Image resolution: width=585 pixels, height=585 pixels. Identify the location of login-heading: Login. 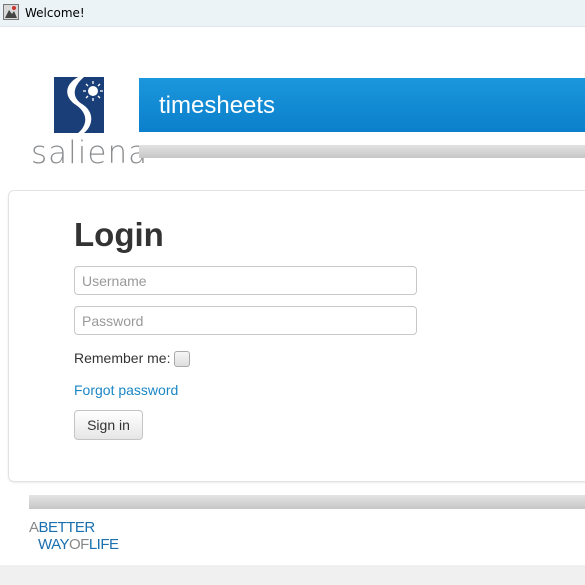
(119, 234).